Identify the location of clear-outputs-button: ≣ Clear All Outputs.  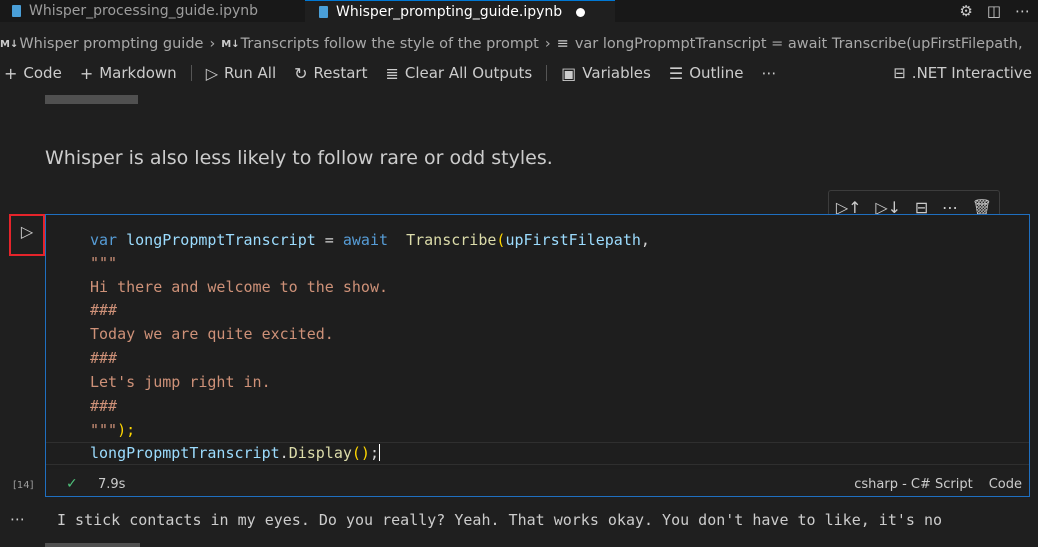
(458, 73).